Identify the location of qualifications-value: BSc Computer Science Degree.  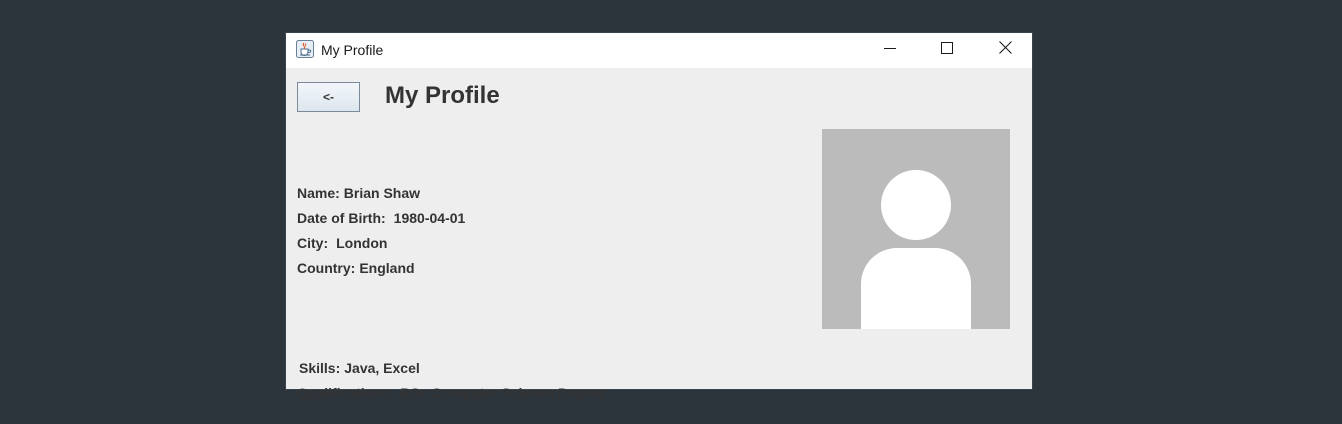
(503, 393).